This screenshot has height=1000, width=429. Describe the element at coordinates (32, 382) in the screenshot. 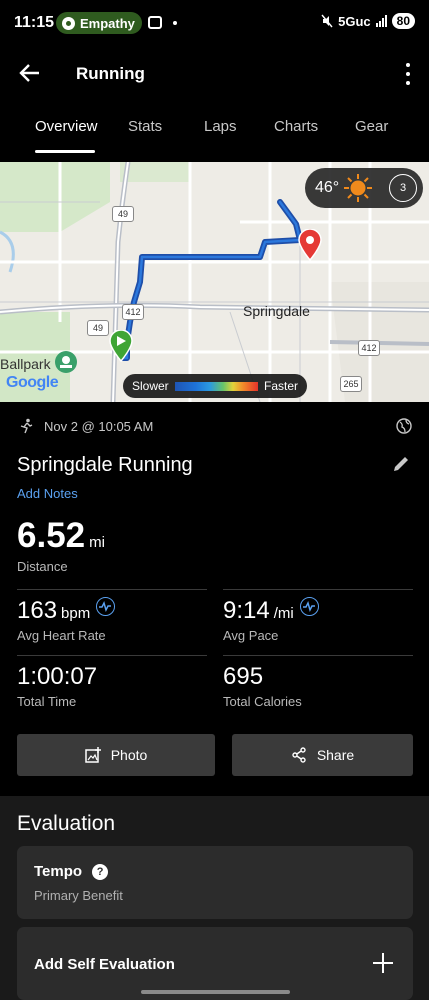

I see `google-attribution: Google` at that location.